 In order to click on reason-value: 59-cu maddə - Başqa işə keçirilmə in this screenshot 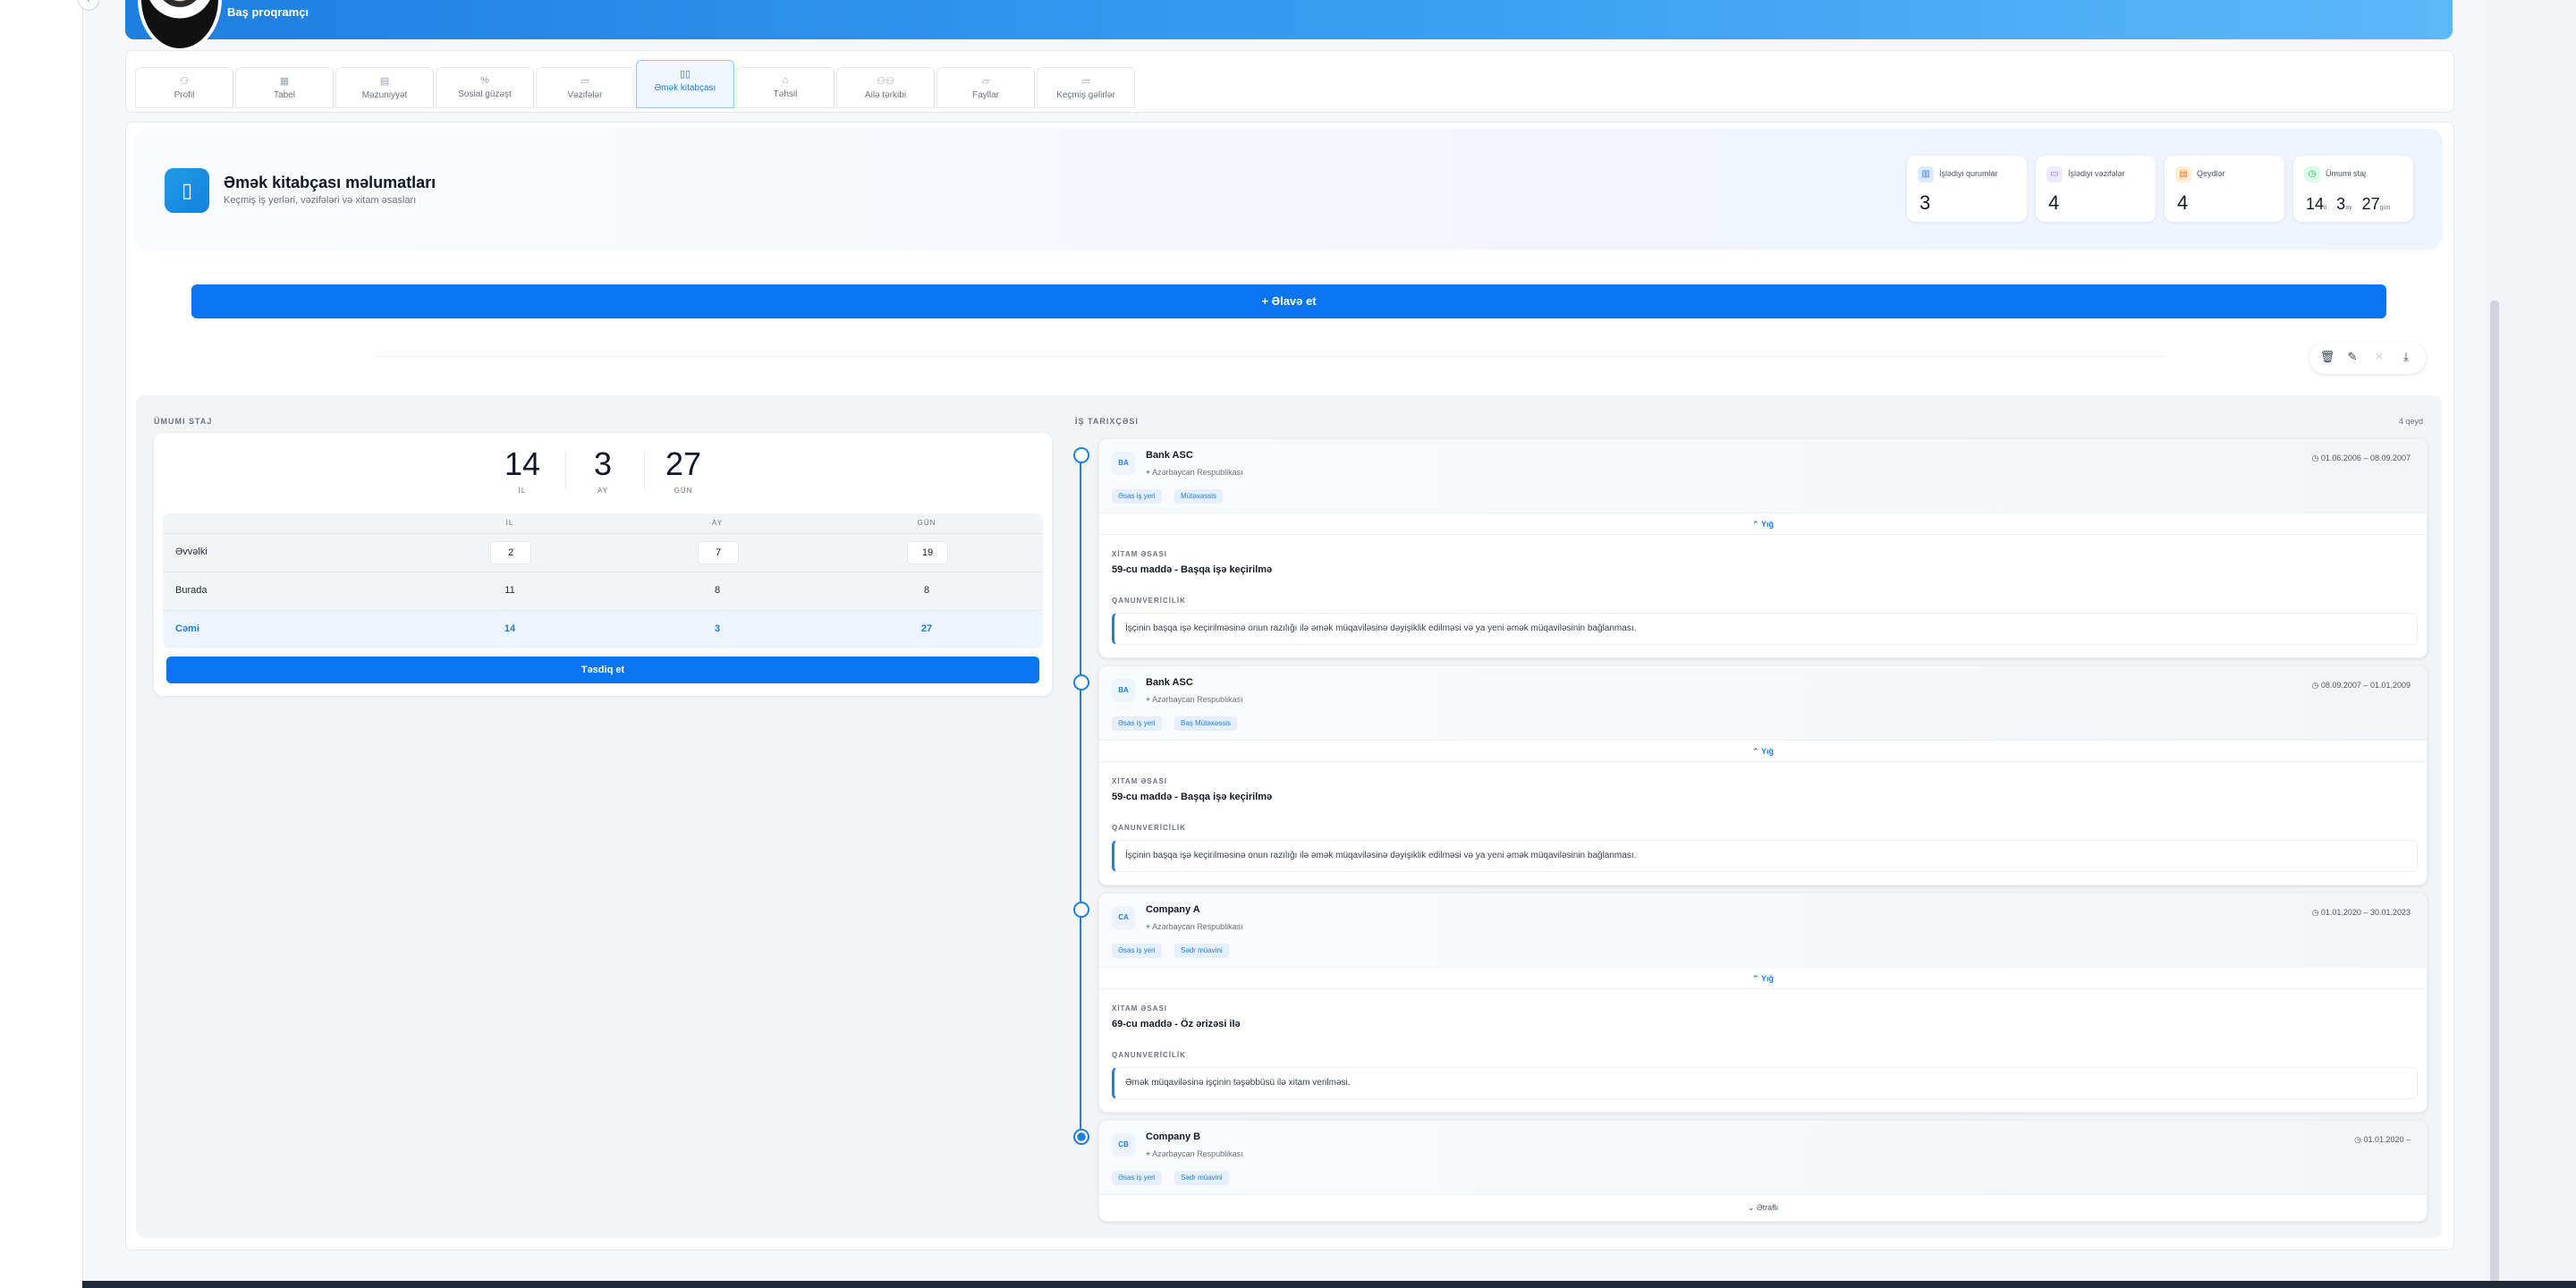, I will do `click(1192, 569)`.